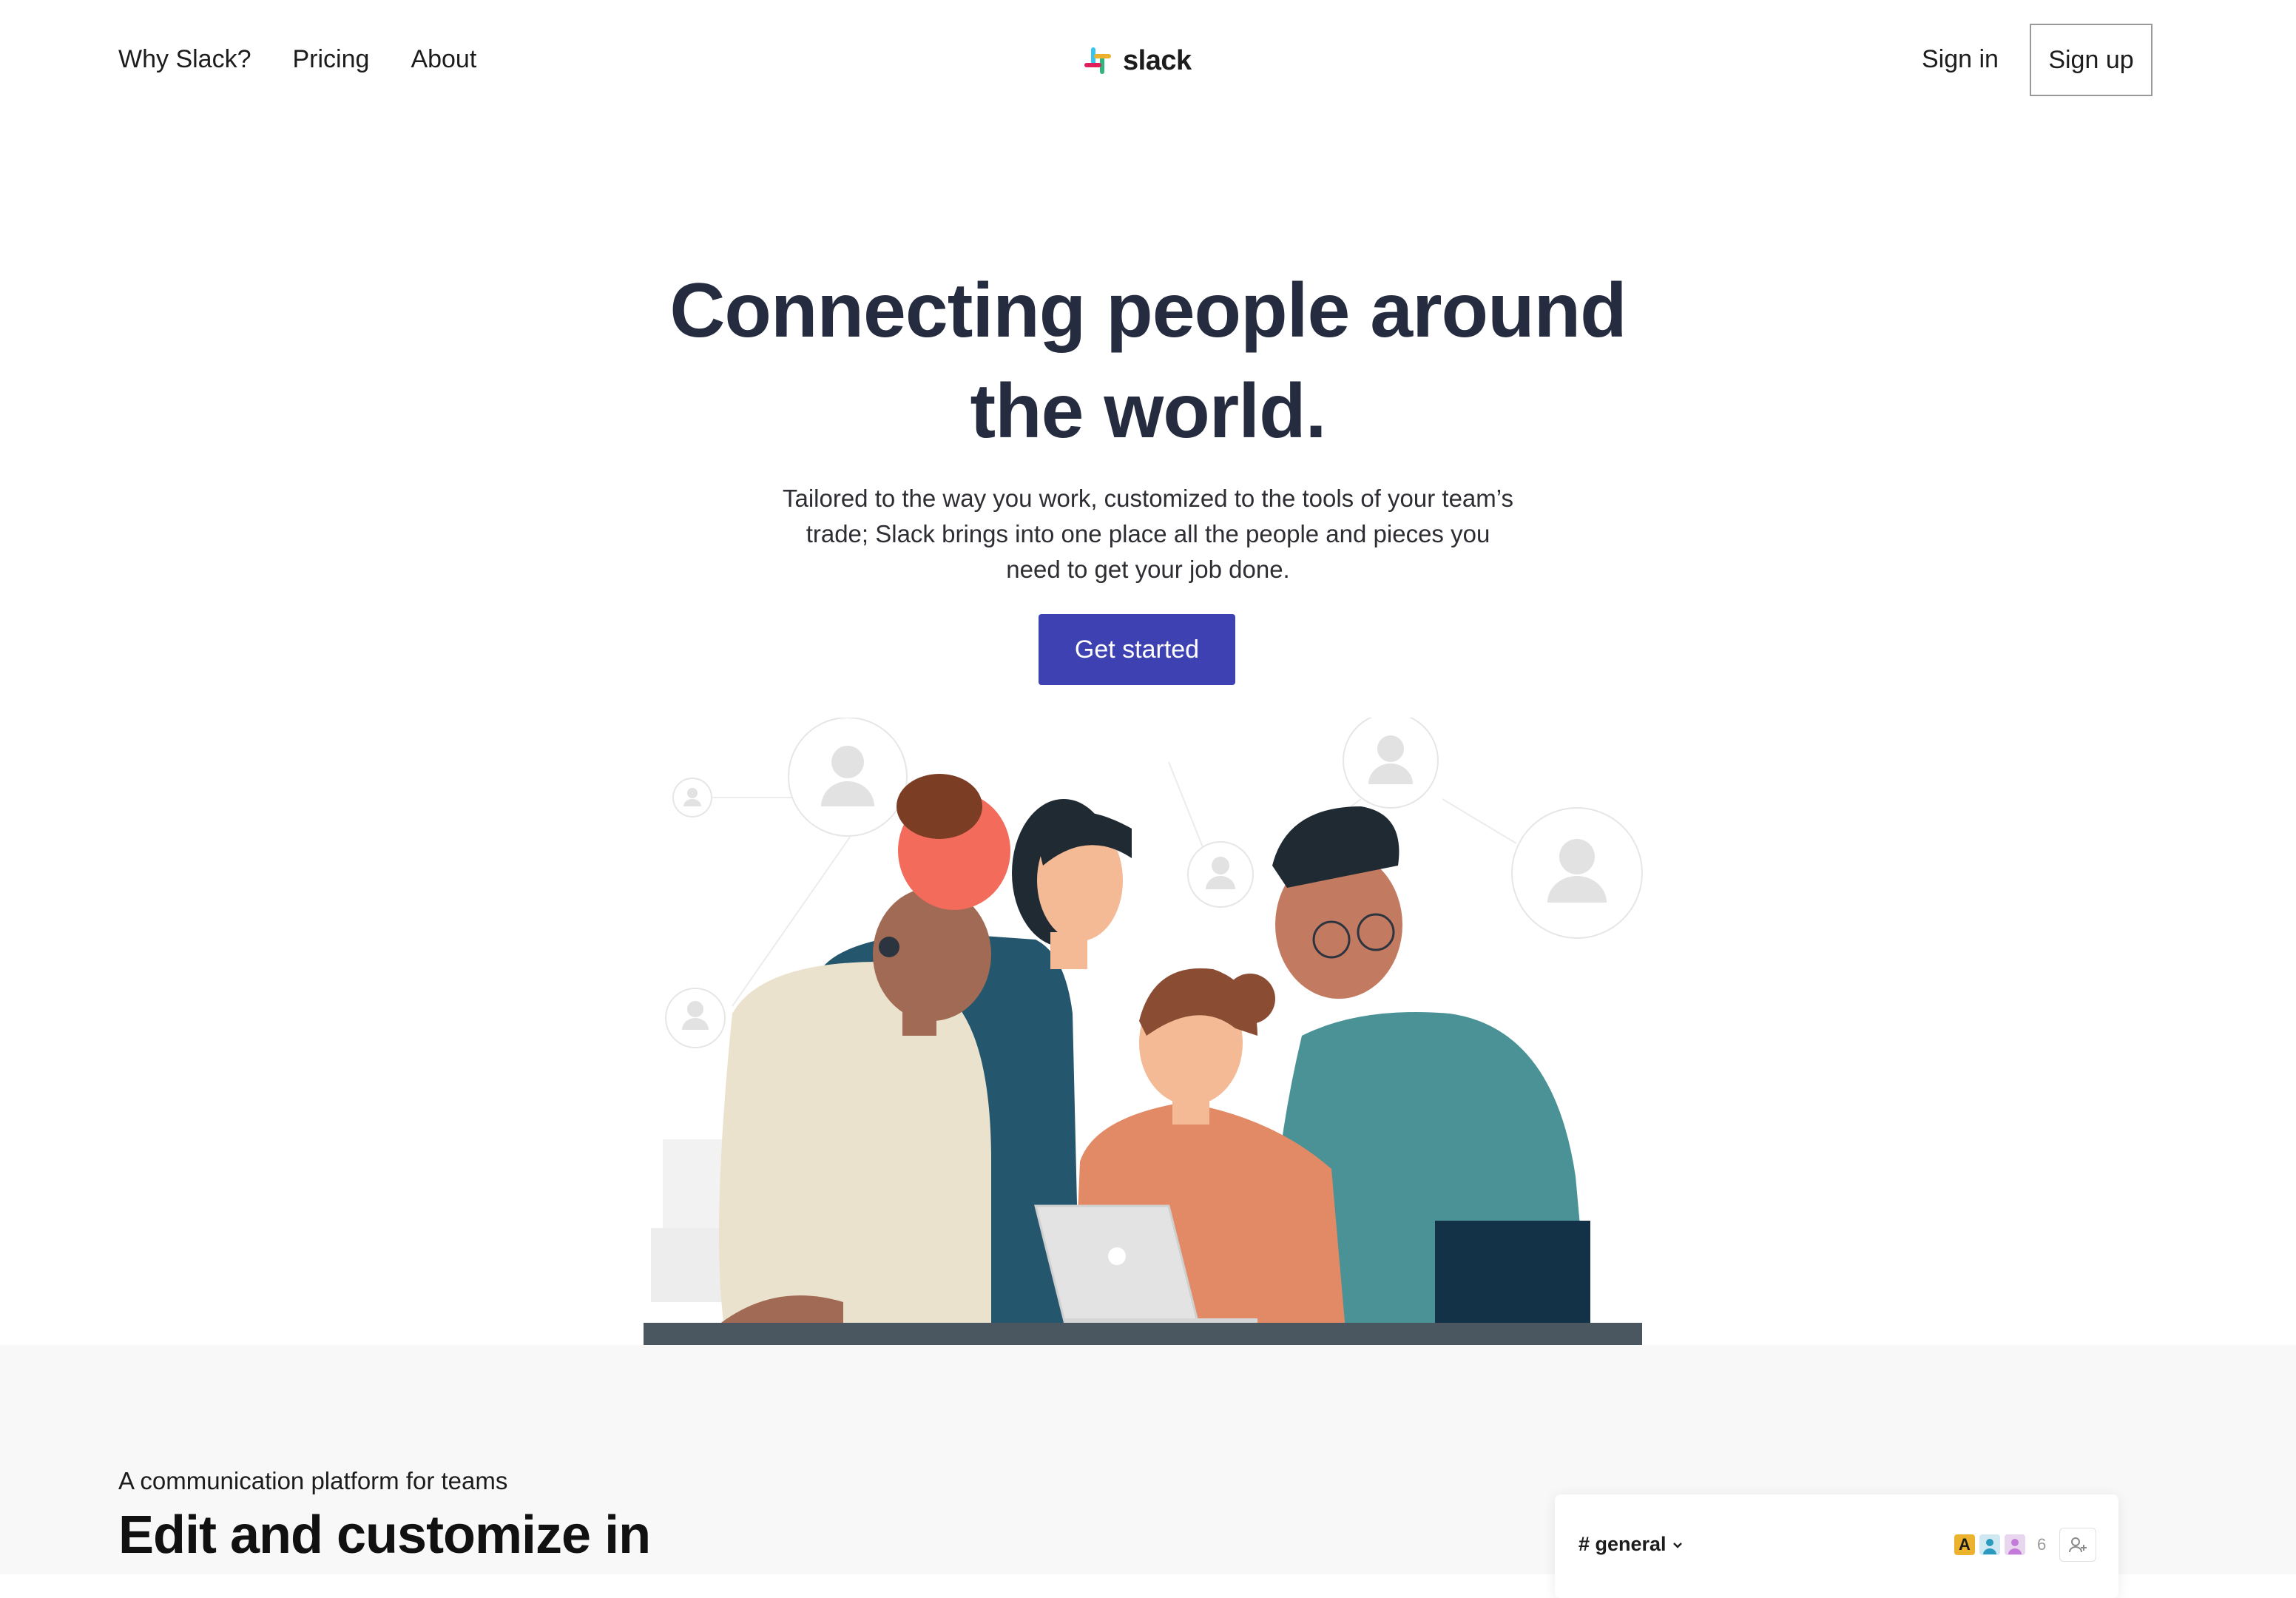 Image resolution: width=2296 pixels, height=1598 pixels. What do you see at coordinates (443, 59) in the screenshot?
I see `nav-about: About` at bounding box center [443, 59].